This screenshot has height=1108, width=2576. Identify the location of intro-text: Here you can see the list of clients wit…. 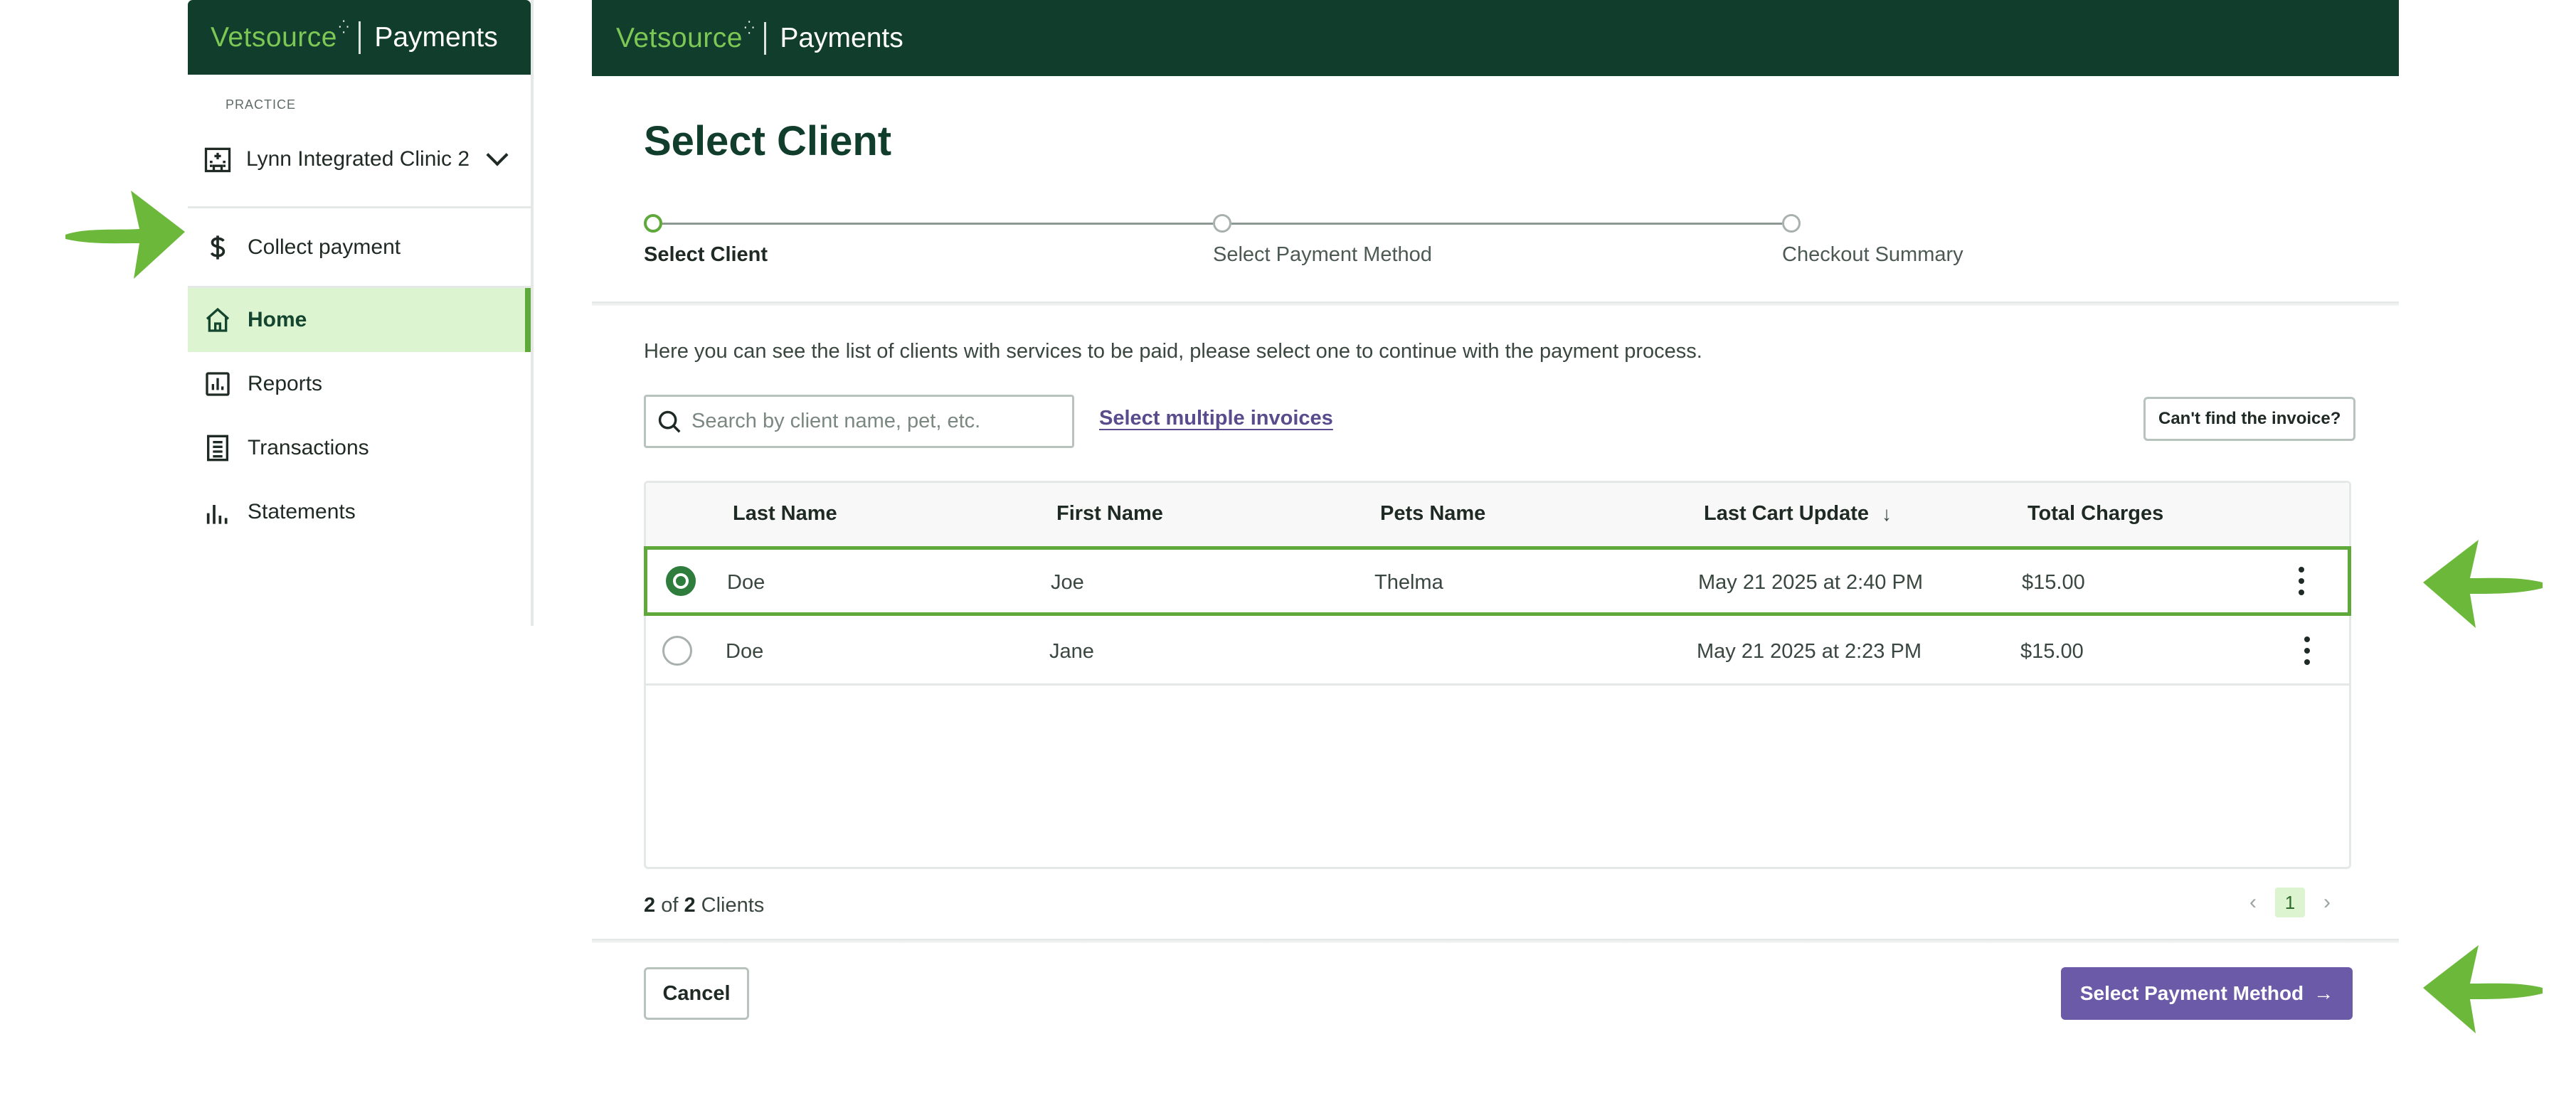
(1173, 351).